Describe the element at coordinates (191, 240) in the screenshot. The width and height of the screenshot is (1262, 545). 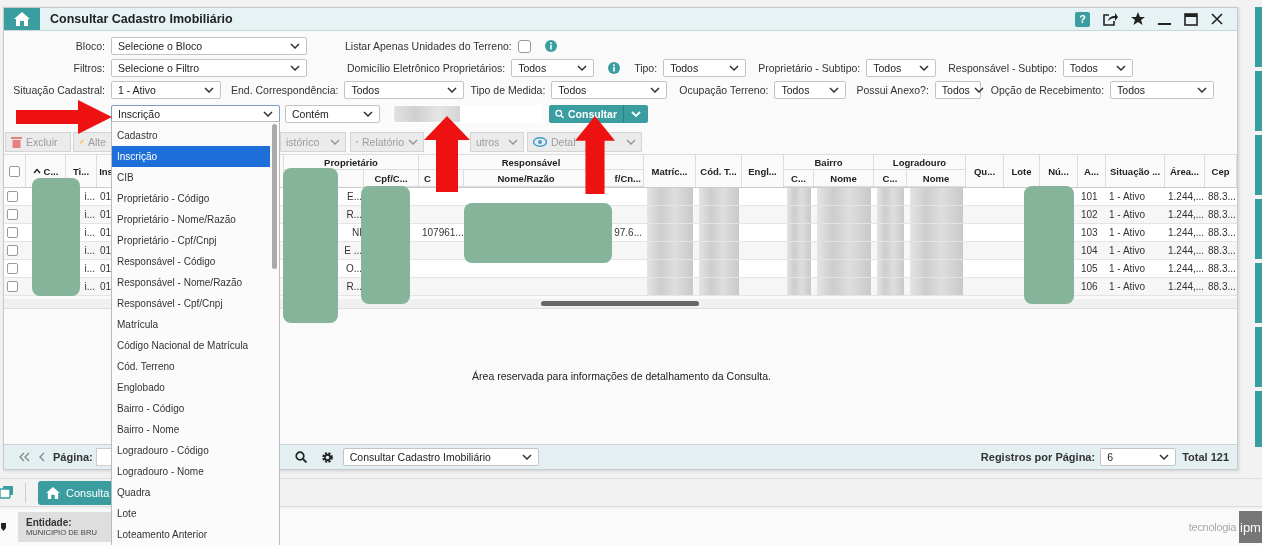
I see `dropdown-option: Proprietário - Cpf/Cnpj` at that location.